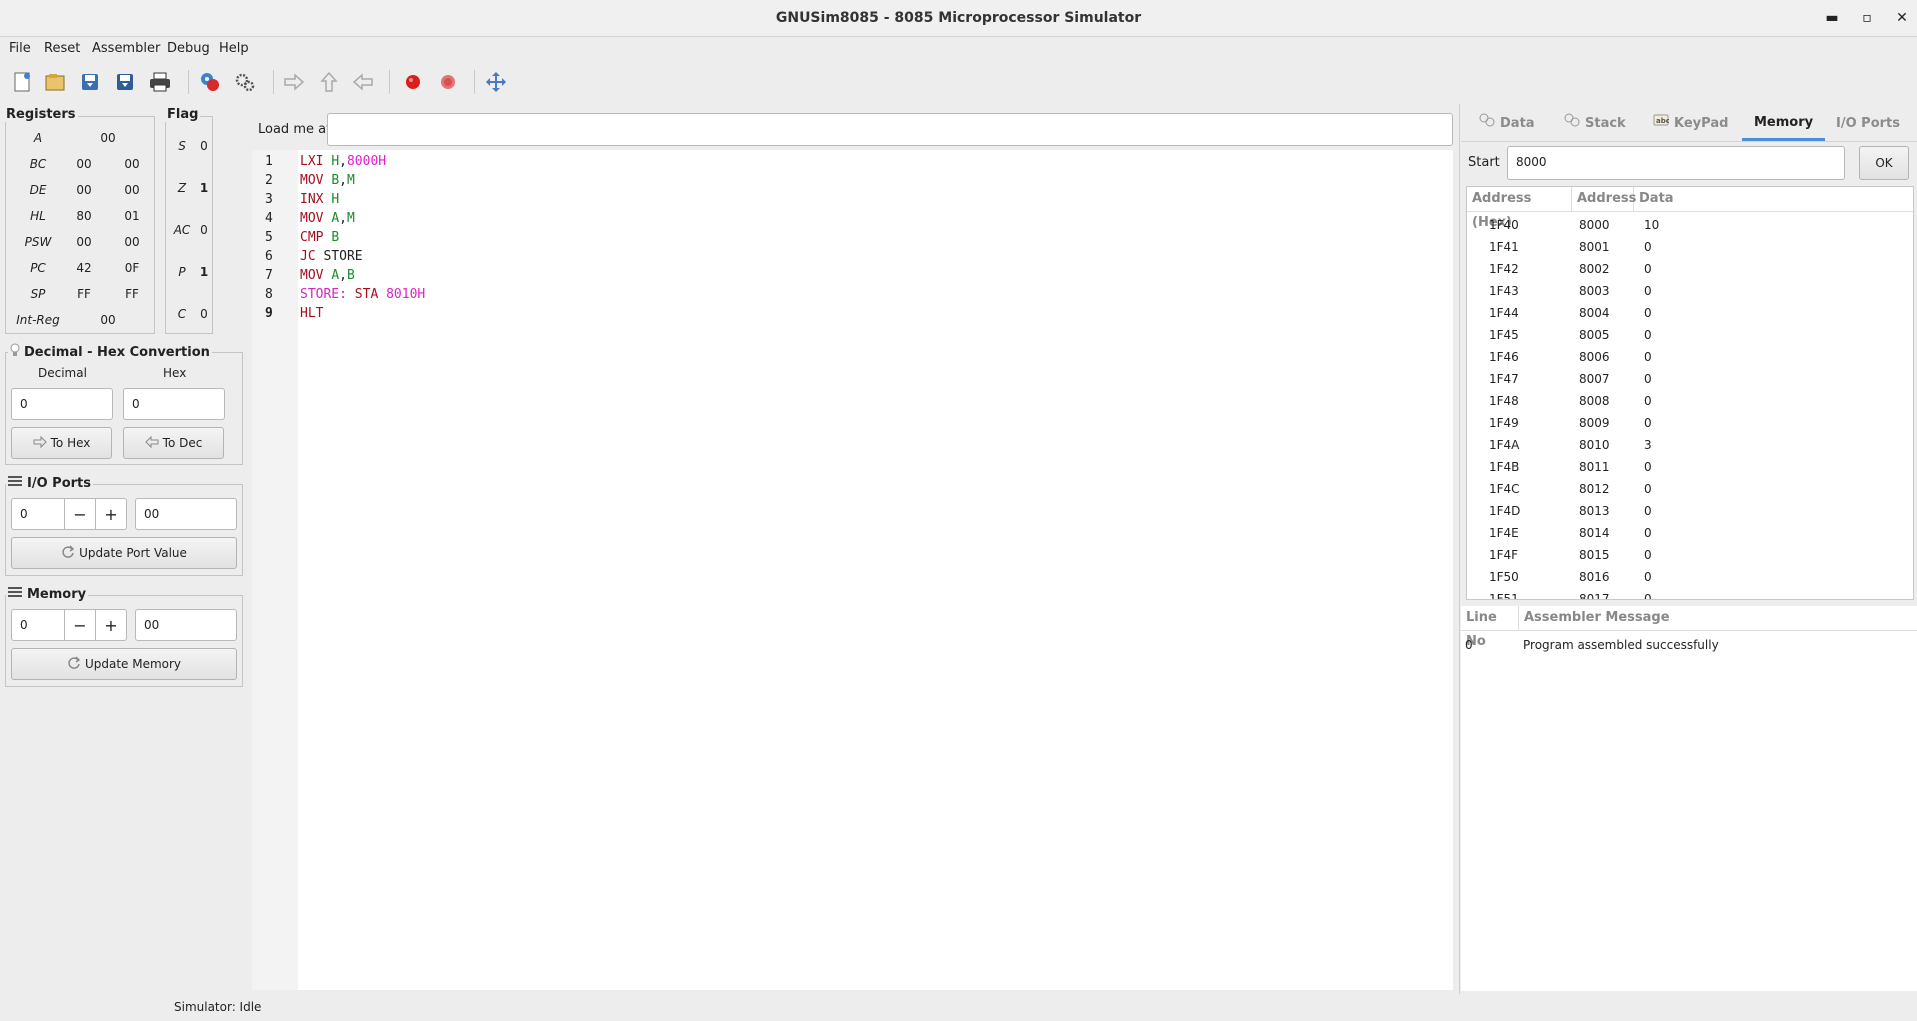  I want to click on table-row: 1F43 8003 0, so click(1690, 291).